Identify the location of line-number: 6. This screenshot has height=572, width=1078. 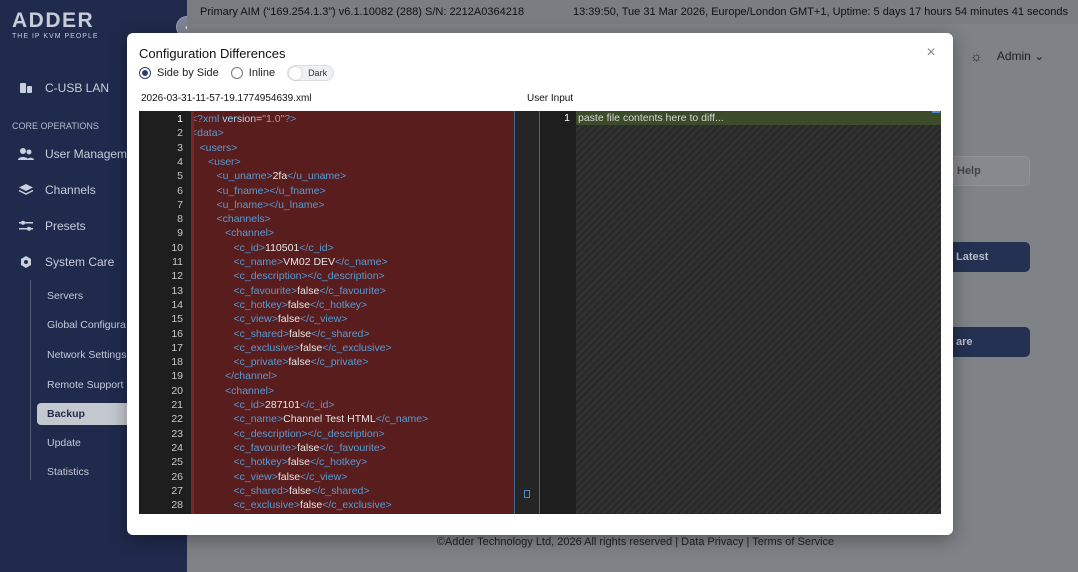
(180, 190).